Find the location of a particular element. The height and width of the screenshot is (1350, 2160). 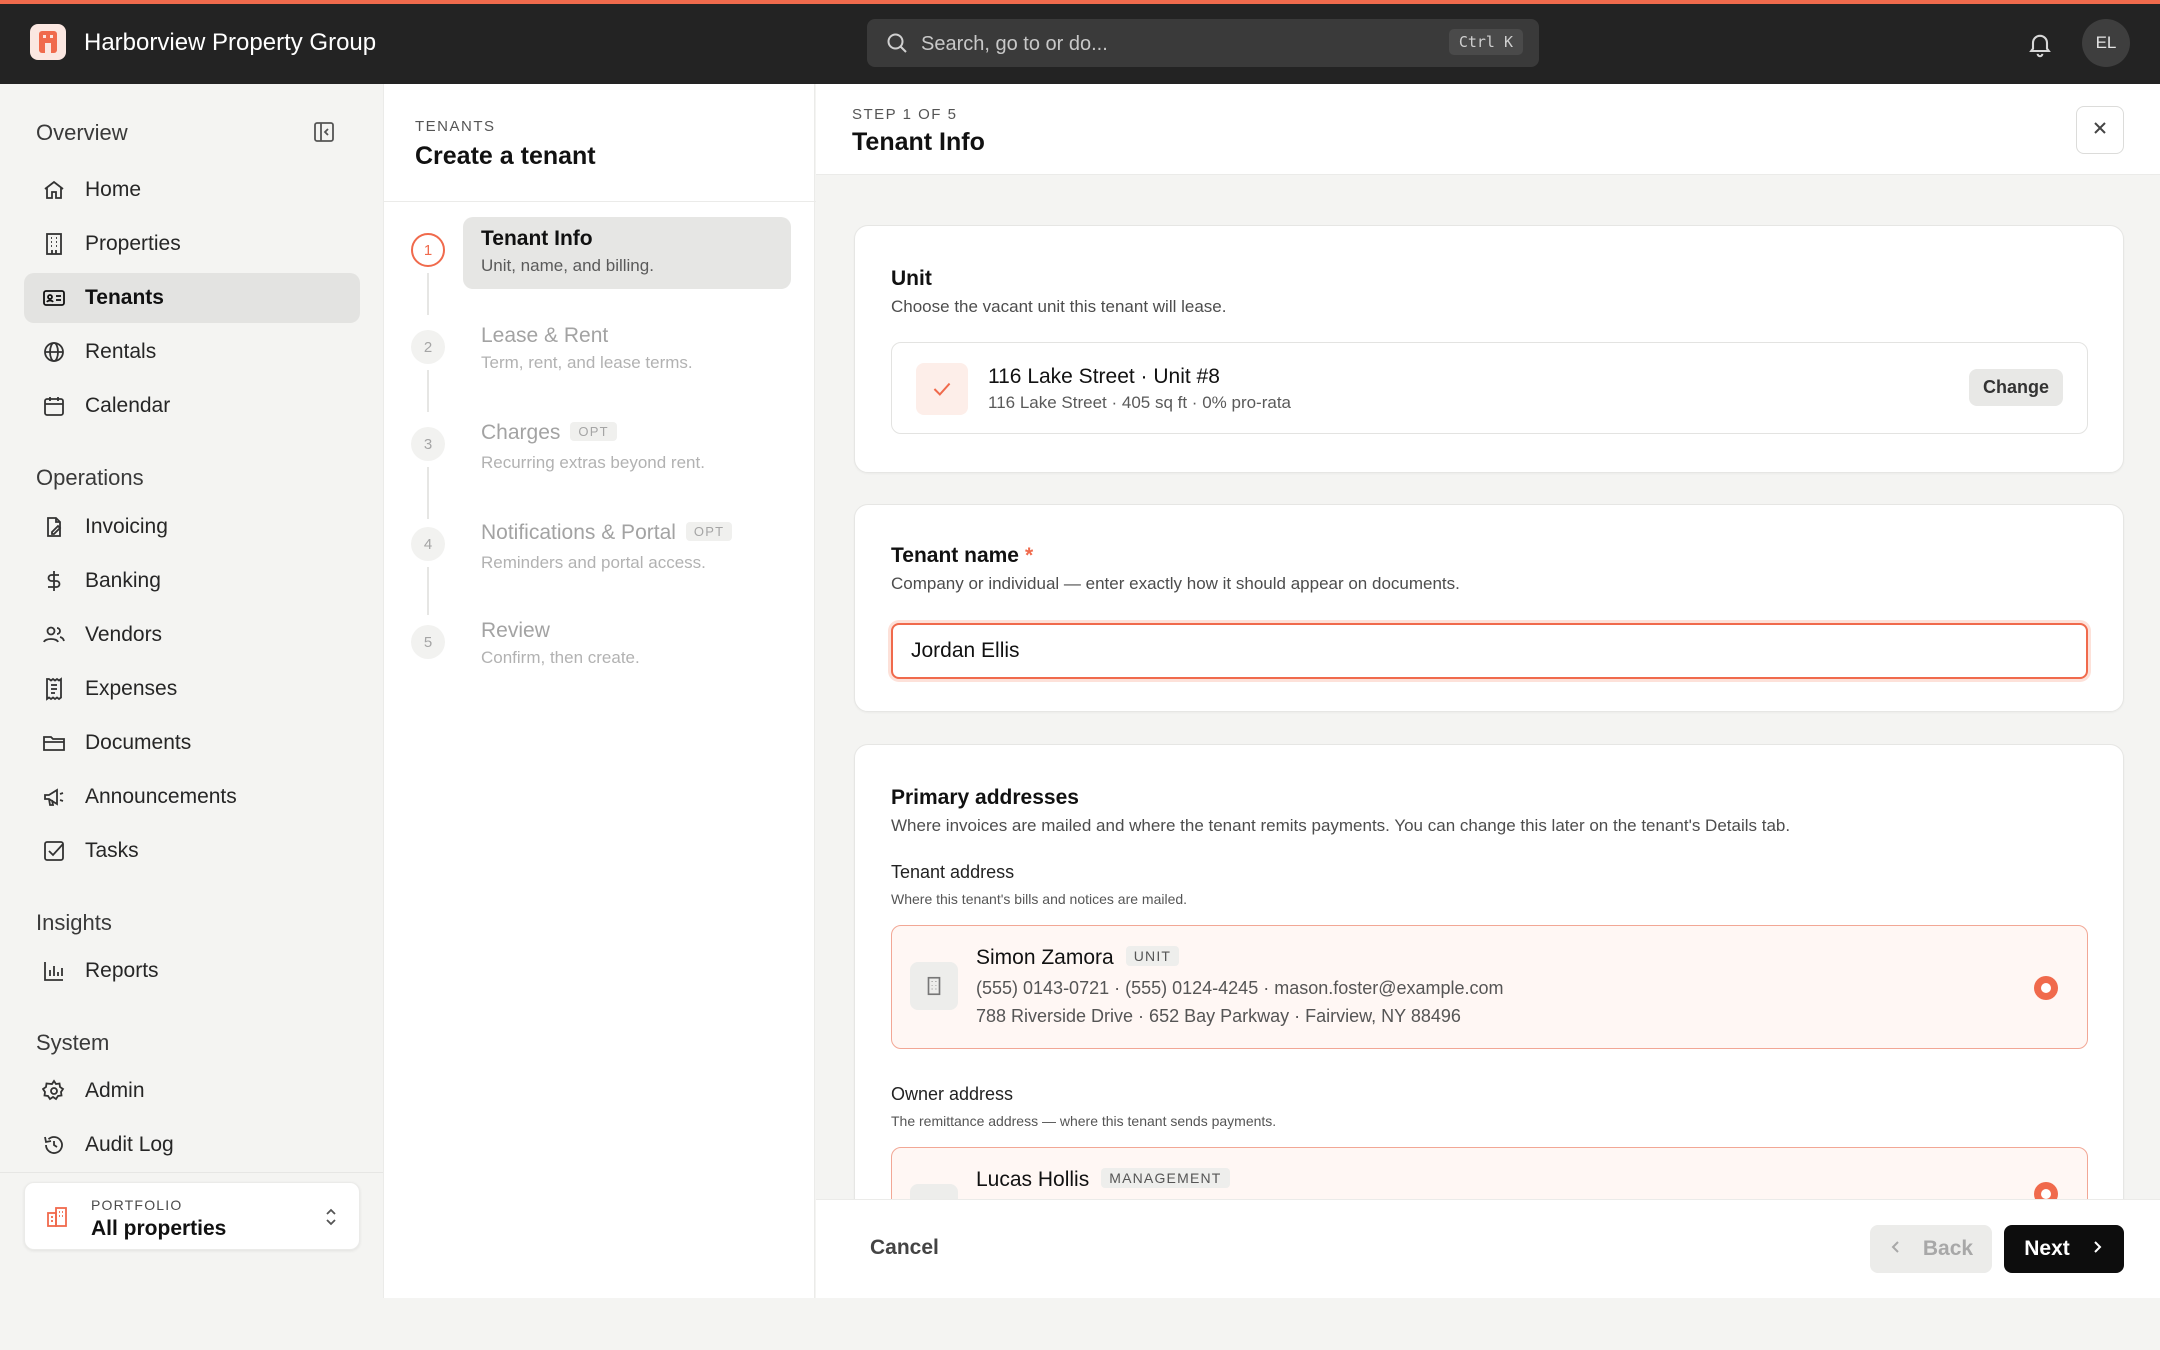

brand-logo-icon is located at coordinates (48, 42).